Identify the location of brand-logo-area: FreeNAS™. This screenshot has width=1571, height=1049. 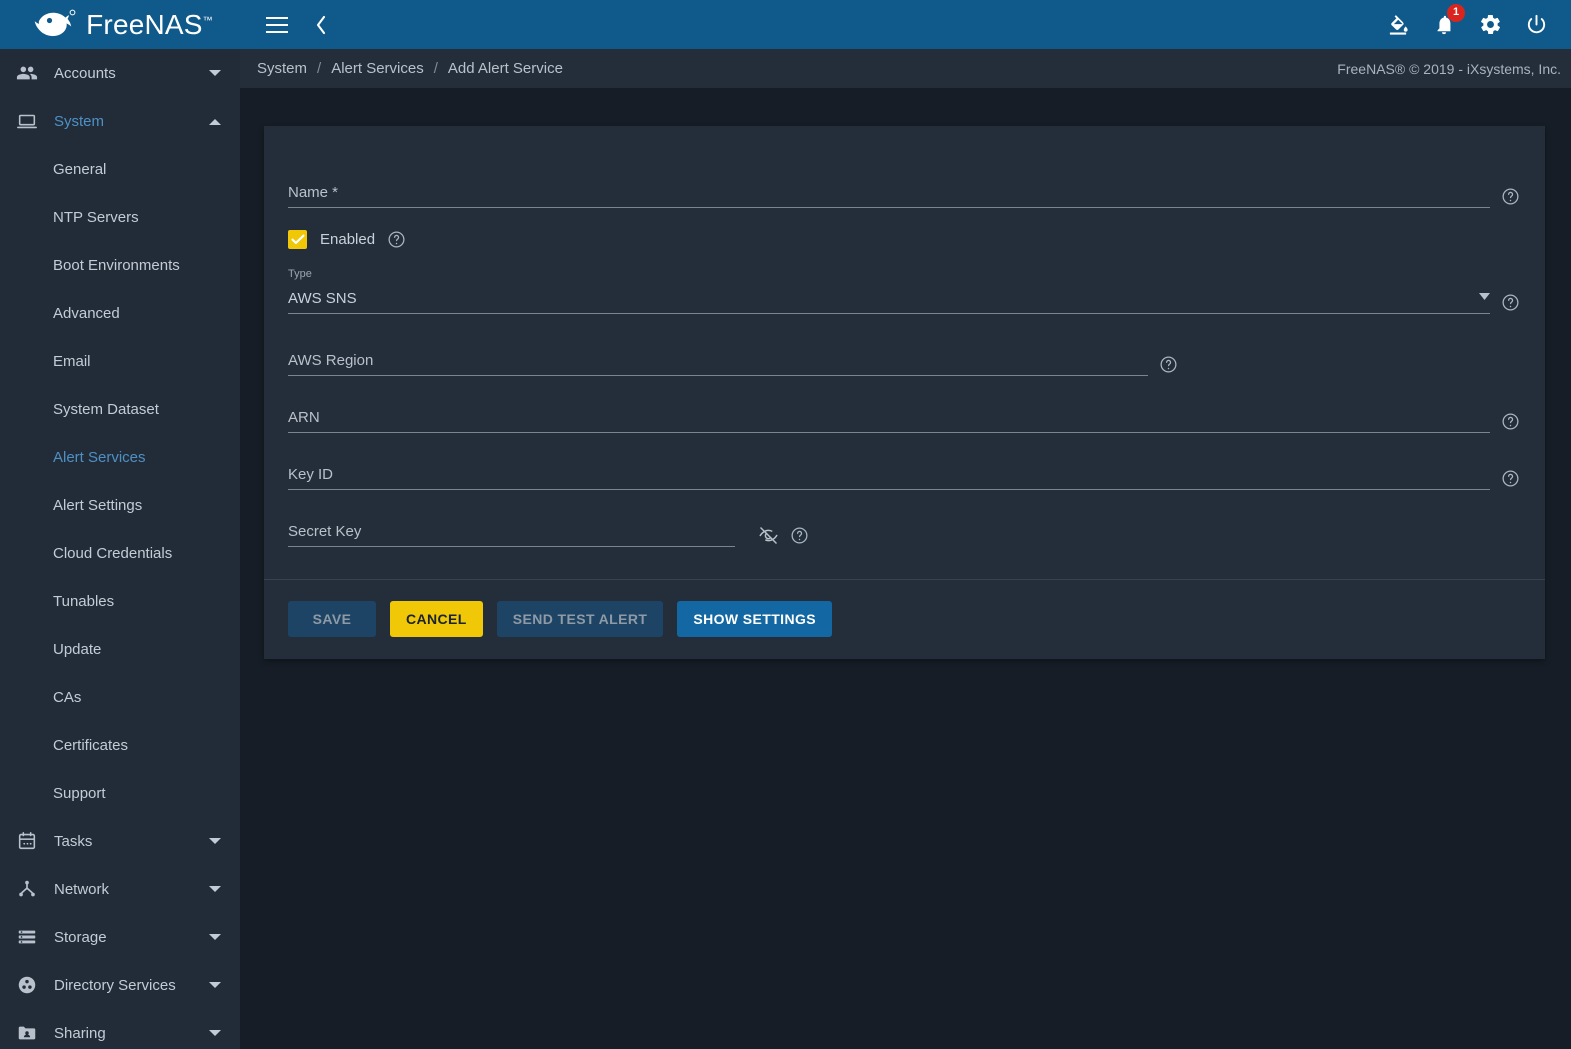
(120, 24).